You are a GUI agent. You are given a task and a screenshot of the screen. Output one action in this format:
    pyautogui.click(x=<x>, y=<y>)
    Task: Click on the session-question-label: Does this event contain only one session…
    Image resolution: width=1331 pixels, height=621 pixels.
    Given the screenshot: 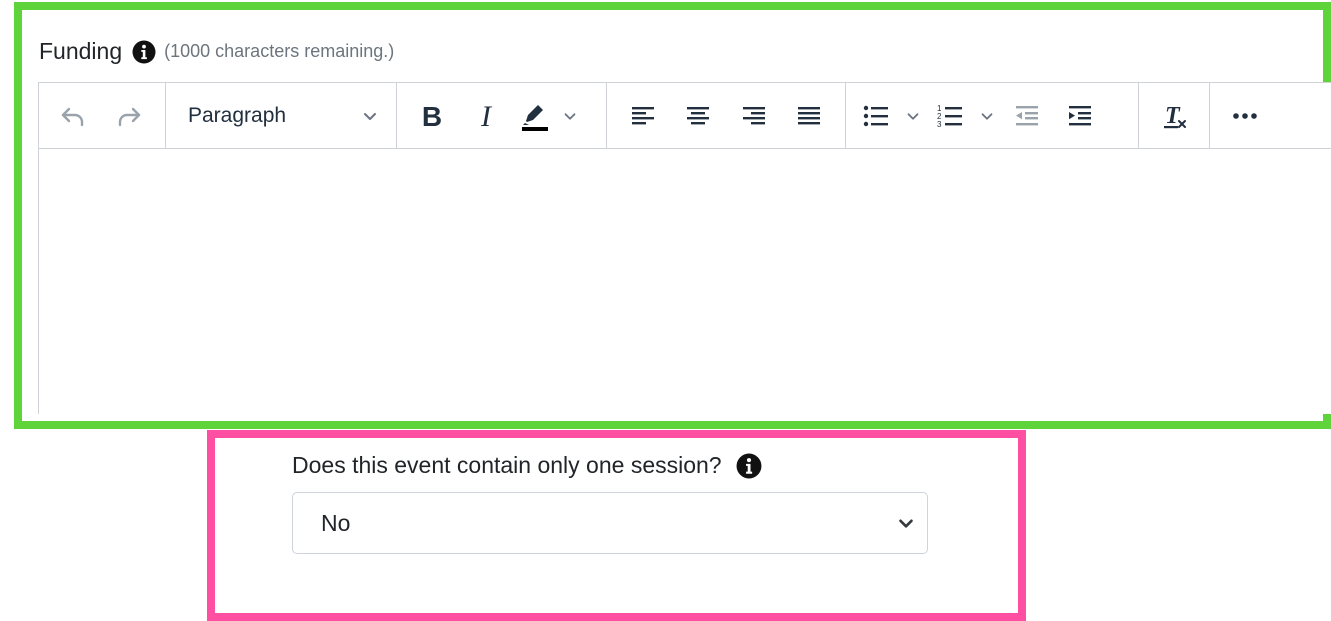 What is the action you would take?
    pyautogui.click(x=507, y=465)
    